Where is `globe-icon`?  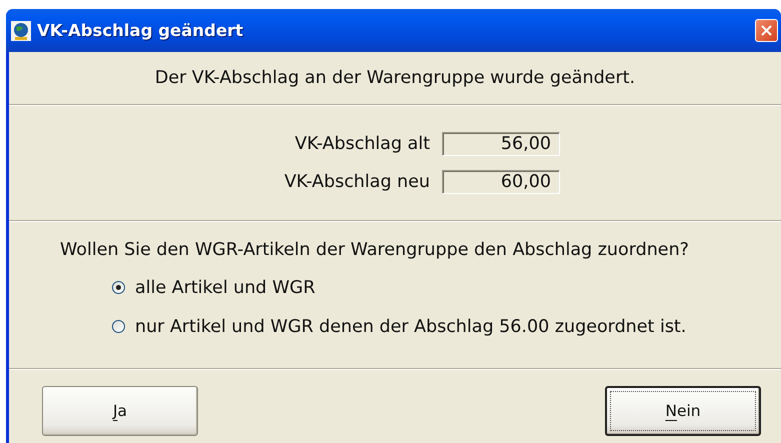 globe-icon is located at coordinates (21, 30).